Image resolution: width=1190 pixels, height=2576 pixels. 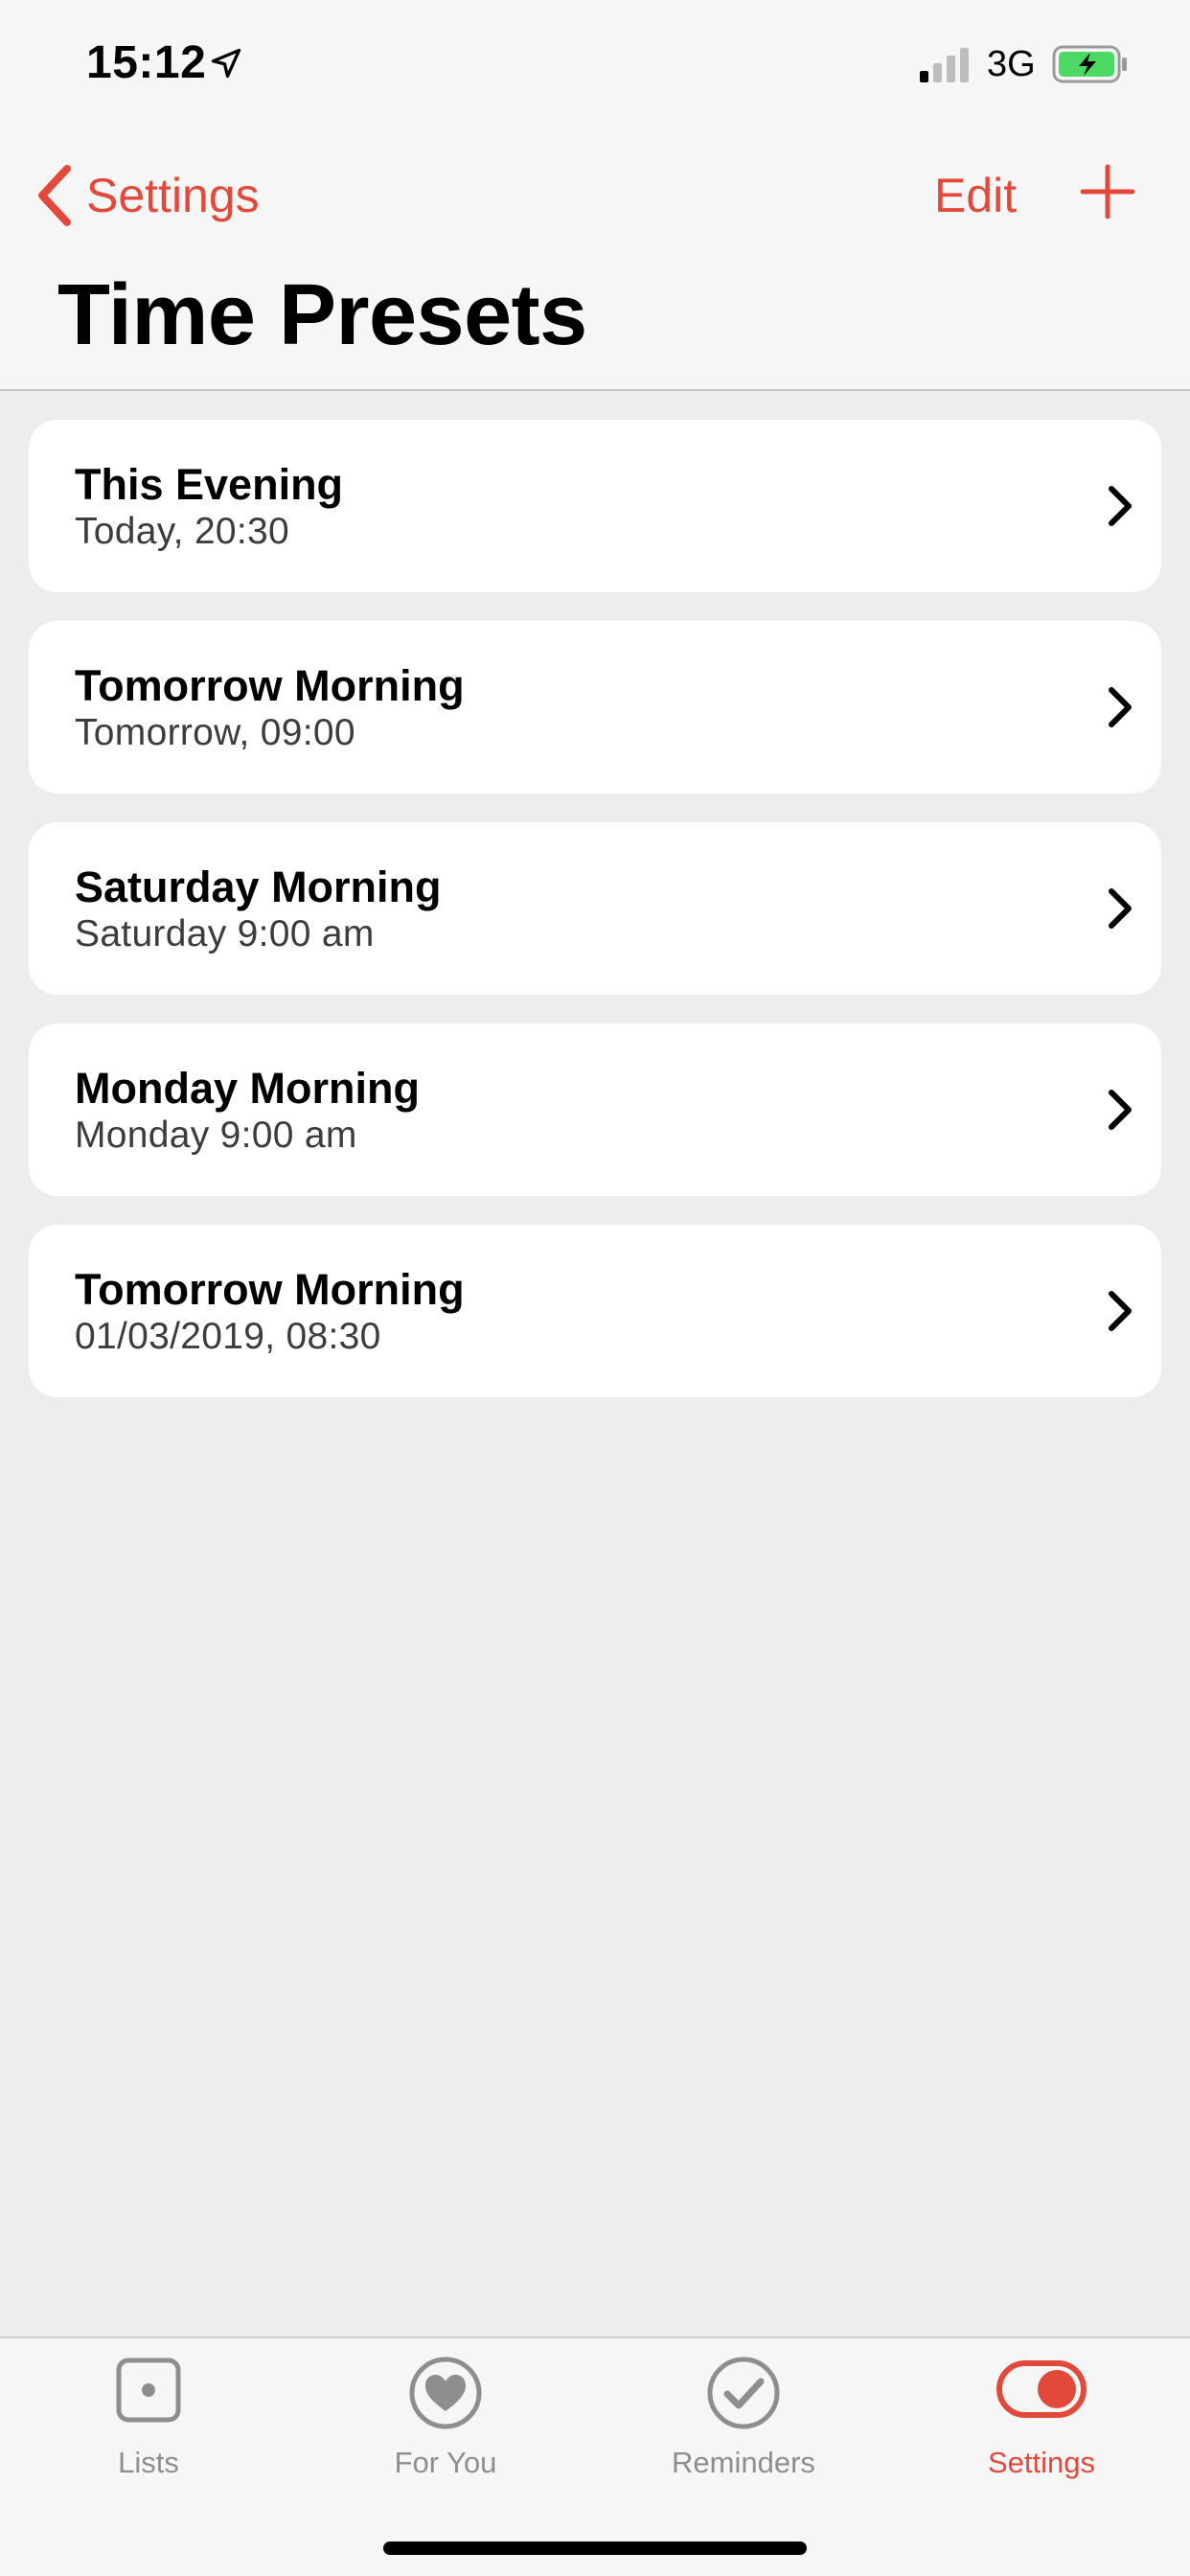 What do you see at coordinates (1012, 64) in the screenshot?
I see `network-label: 3G` at bounding box center [1012, 64].